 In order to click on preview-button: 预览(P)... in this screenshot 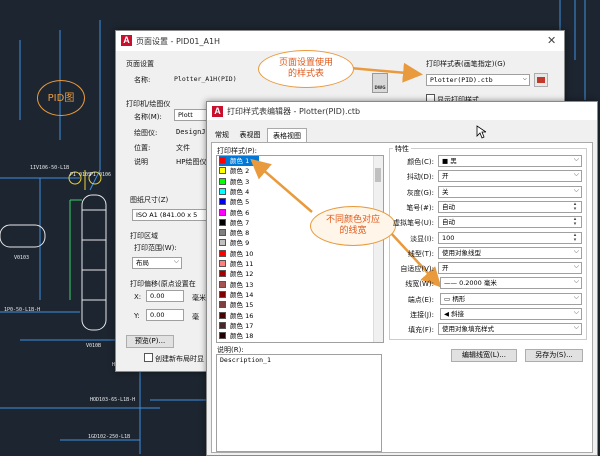, I will do `click(150, 341)`.